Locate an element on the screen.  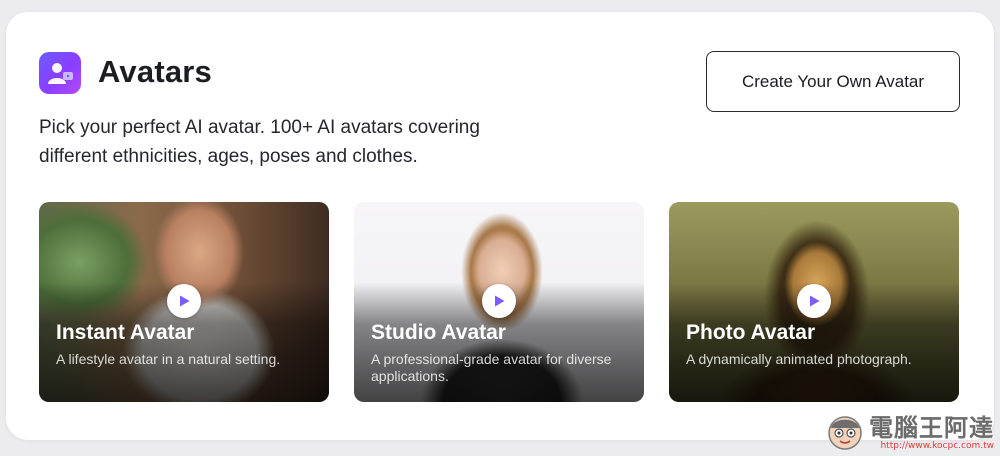
site-watermark: 電腦王阿達 http://www.kocpc.com.tw is located at coordinates (909, 432).